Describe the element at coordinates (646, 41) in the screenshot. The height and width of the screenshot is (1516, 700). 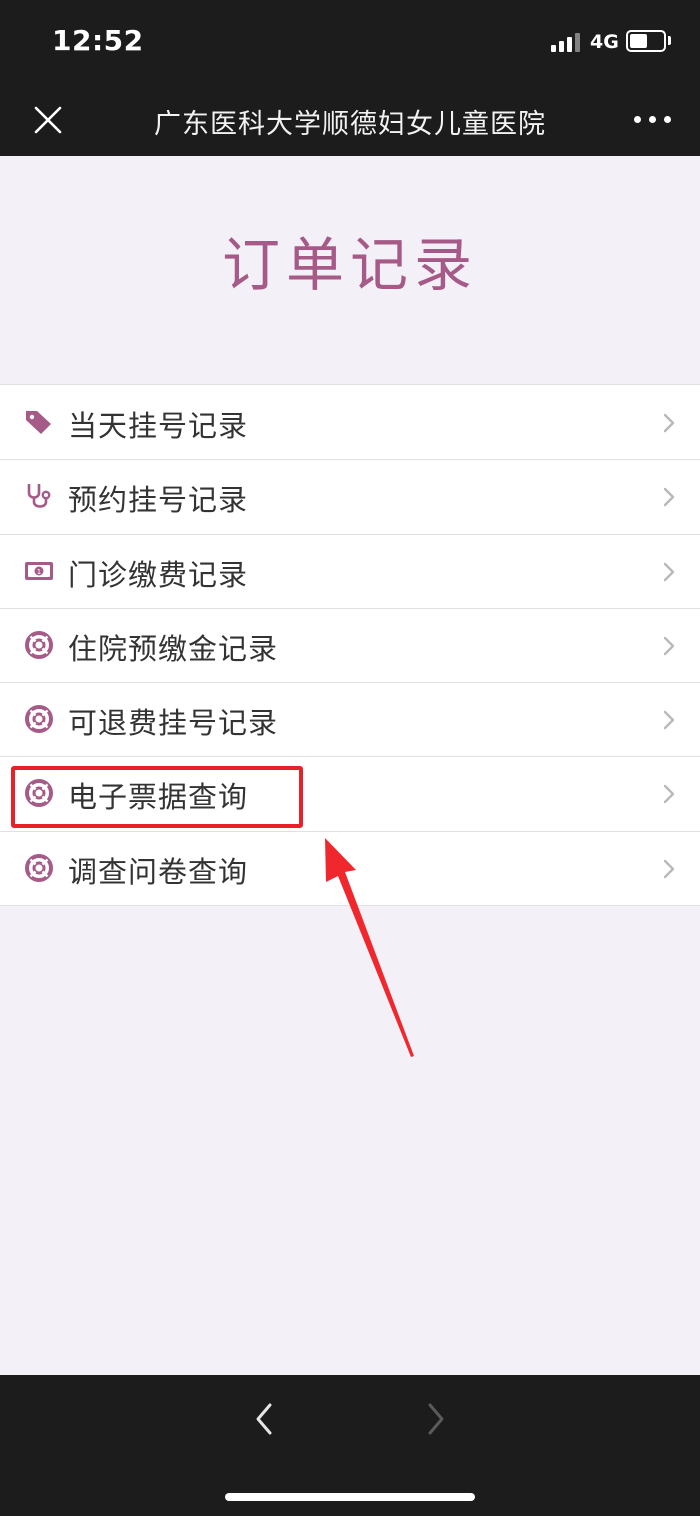
I see `battery-icon` at that location.